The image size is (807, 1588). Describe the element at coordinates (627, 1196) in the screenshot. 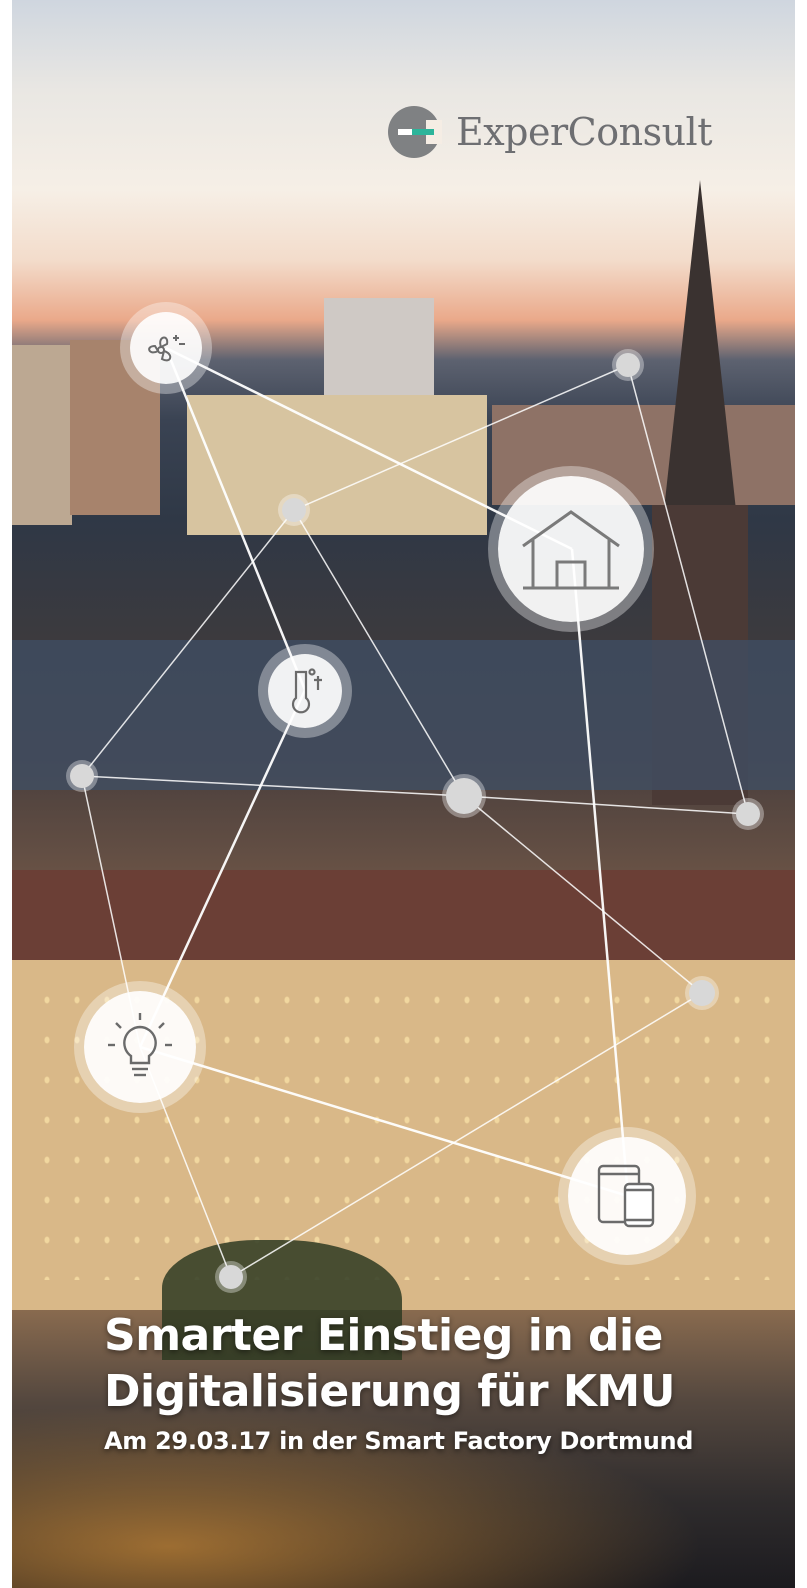

I see `devices-icon` at that location.